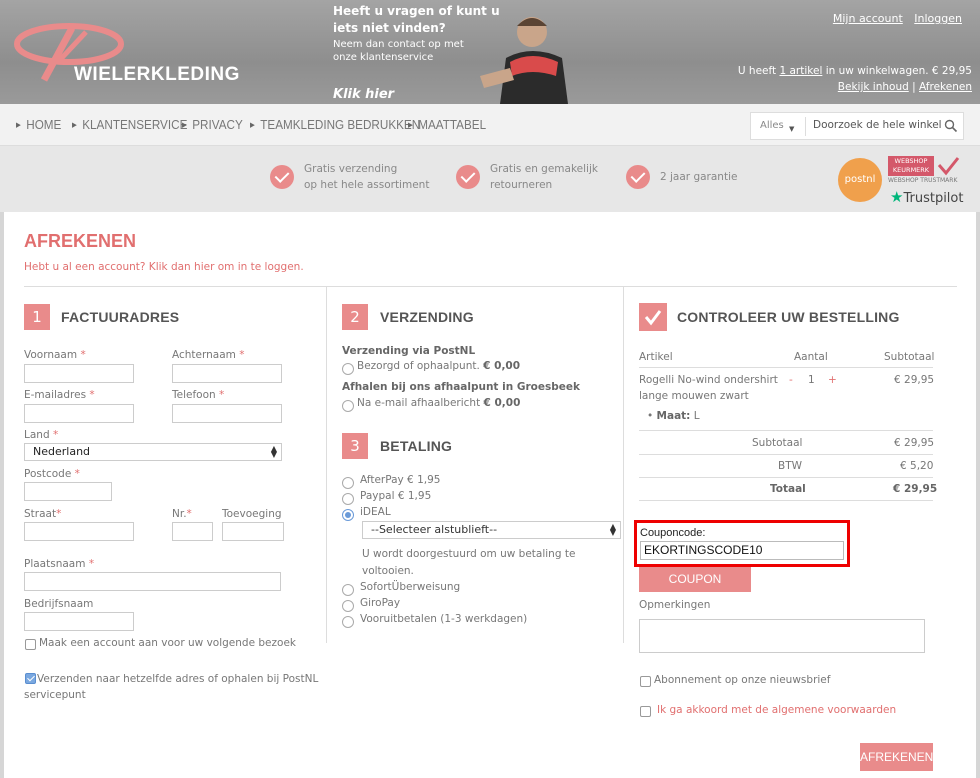  I want to click on label-text: Voornaam, so click(51, 355).